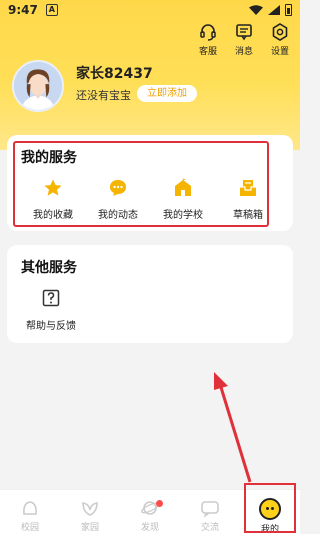 This screenshot has height=534, width=320. What do you see at coordinates (210, 509) in the screenshot?
I see `chat-icon` at bounding box center [210, 509].